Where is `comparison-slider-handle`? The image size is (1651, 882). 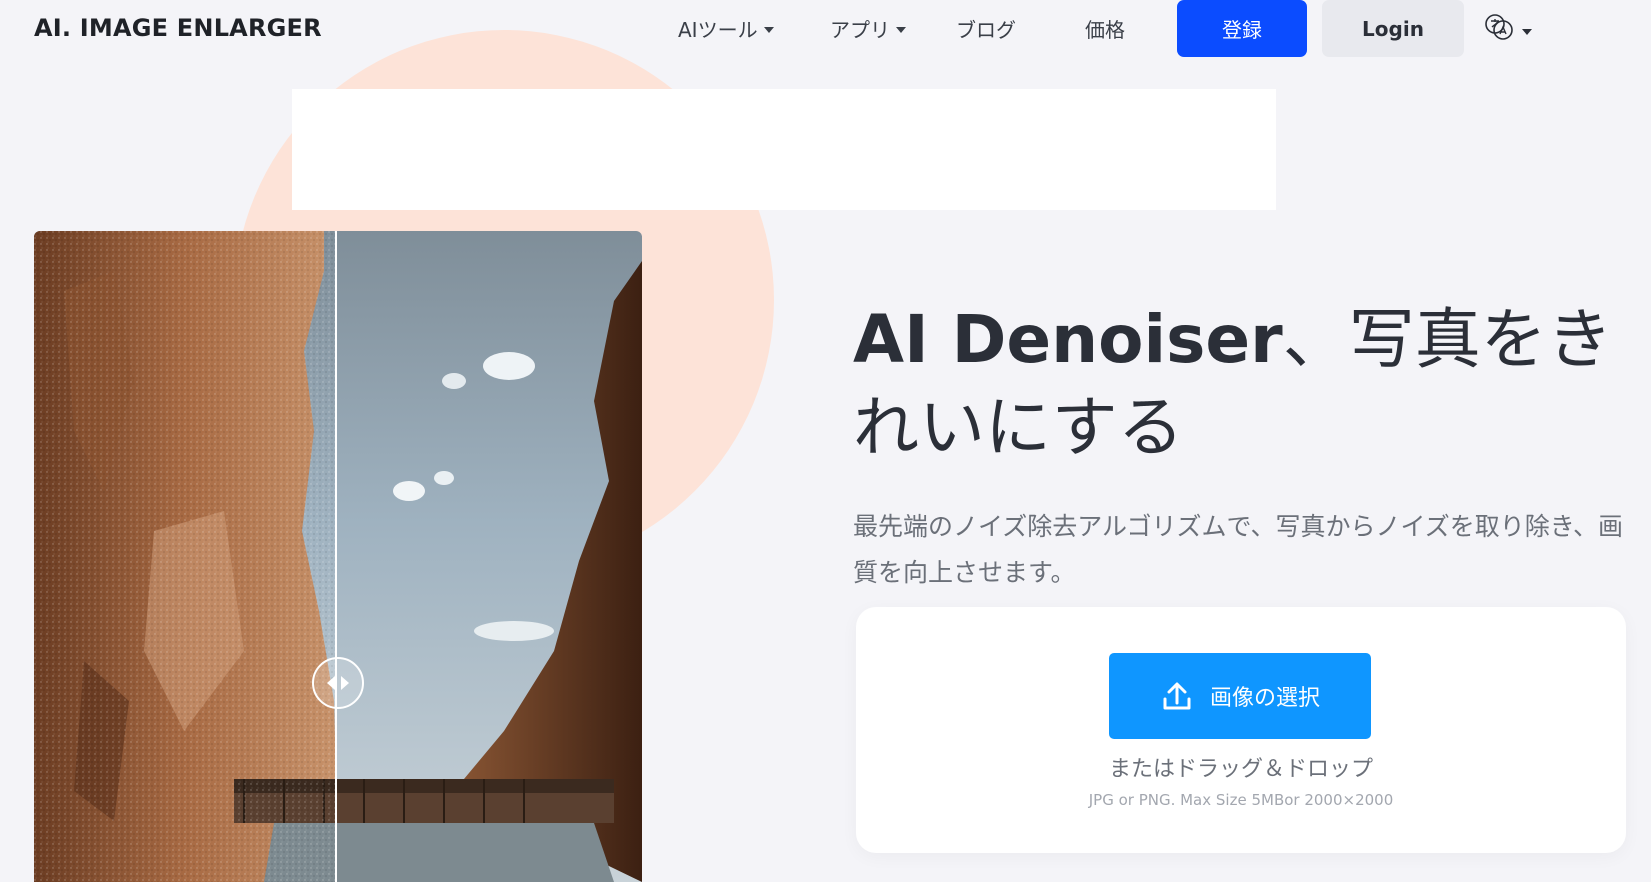 comparison-slider-handle is located at coordinates (338, 683).